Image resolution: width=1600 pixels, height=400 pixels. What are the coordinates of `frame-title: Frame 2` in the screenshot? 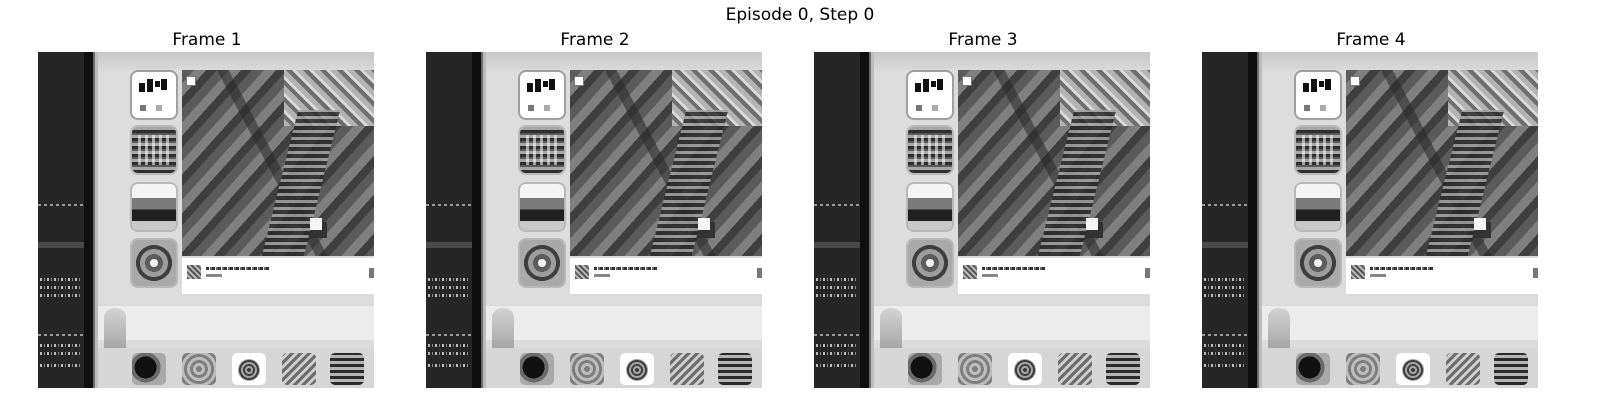 It's located at (595, 40).